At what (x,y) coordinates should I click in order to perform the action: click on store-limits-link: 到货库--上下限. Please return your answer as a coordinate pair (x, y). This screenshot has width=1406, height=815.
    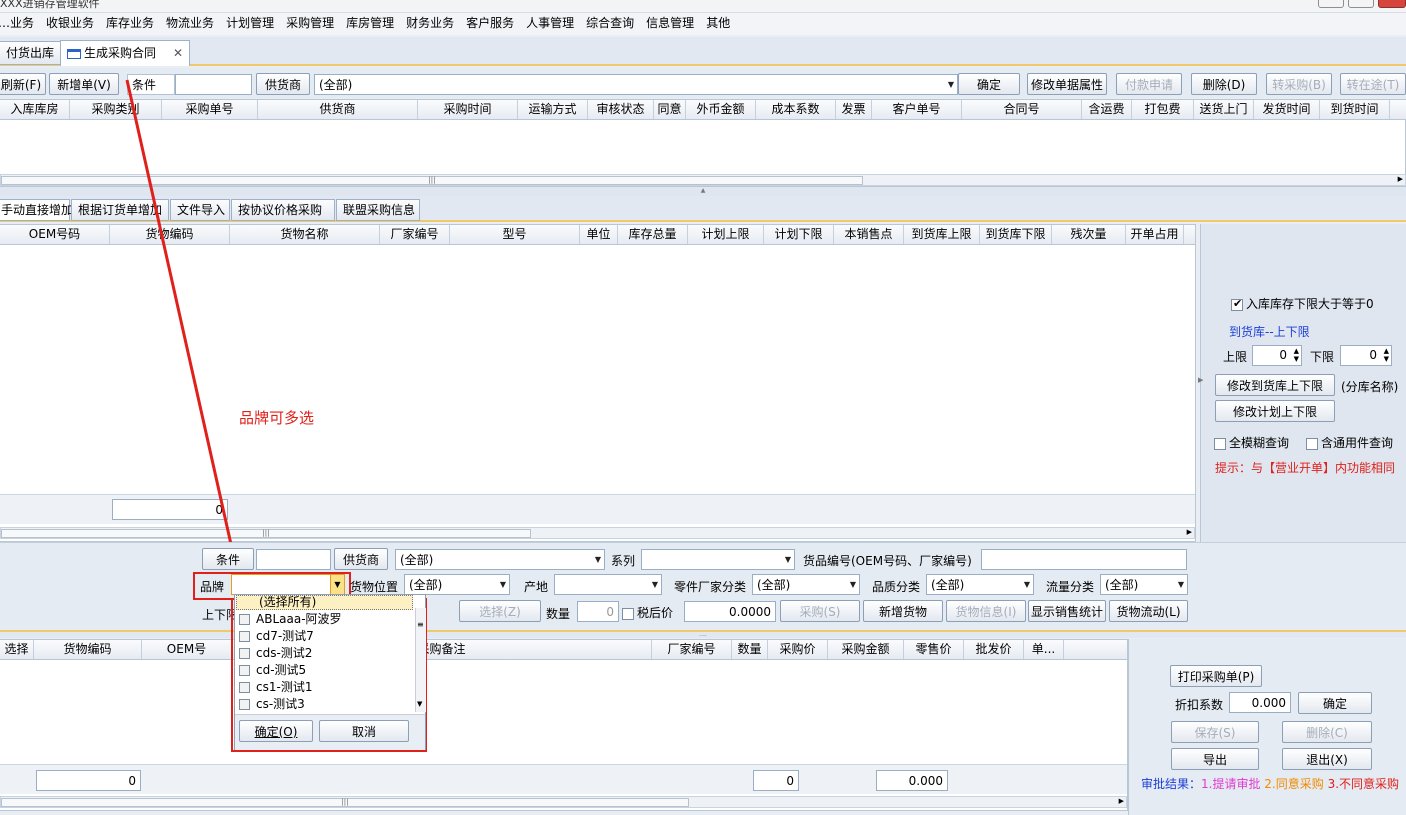
    Looking at the image, I should click on (1269, 331).